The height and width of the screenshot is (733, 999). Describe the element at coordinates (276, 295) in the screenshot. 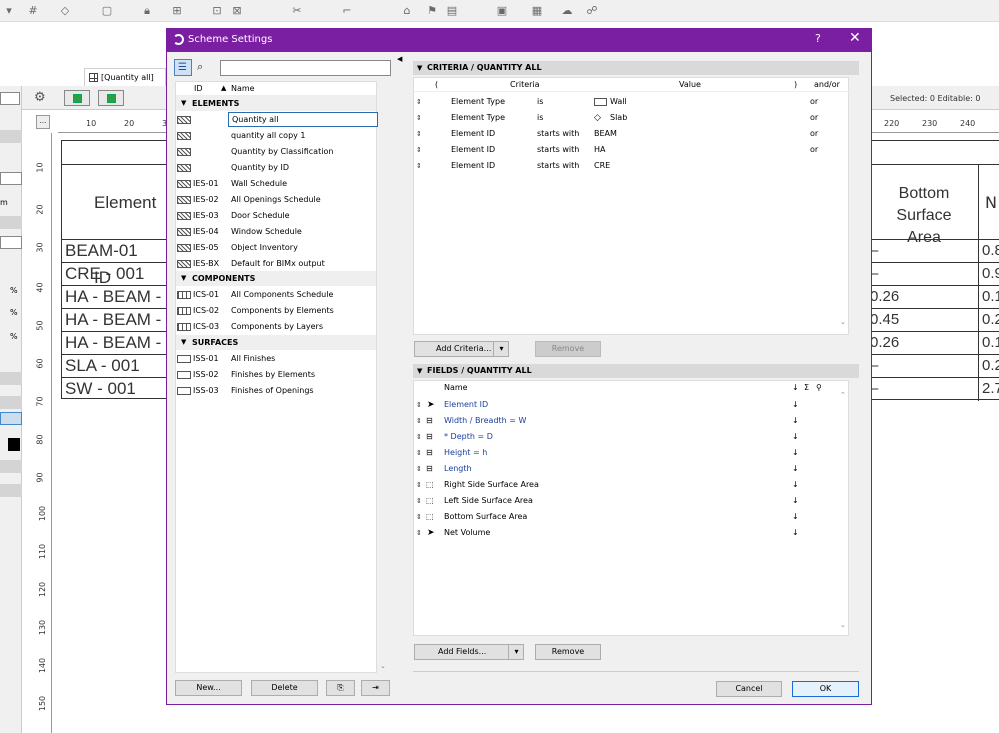

I see `list-item: ICS-01 All Components Schedule` at that location.